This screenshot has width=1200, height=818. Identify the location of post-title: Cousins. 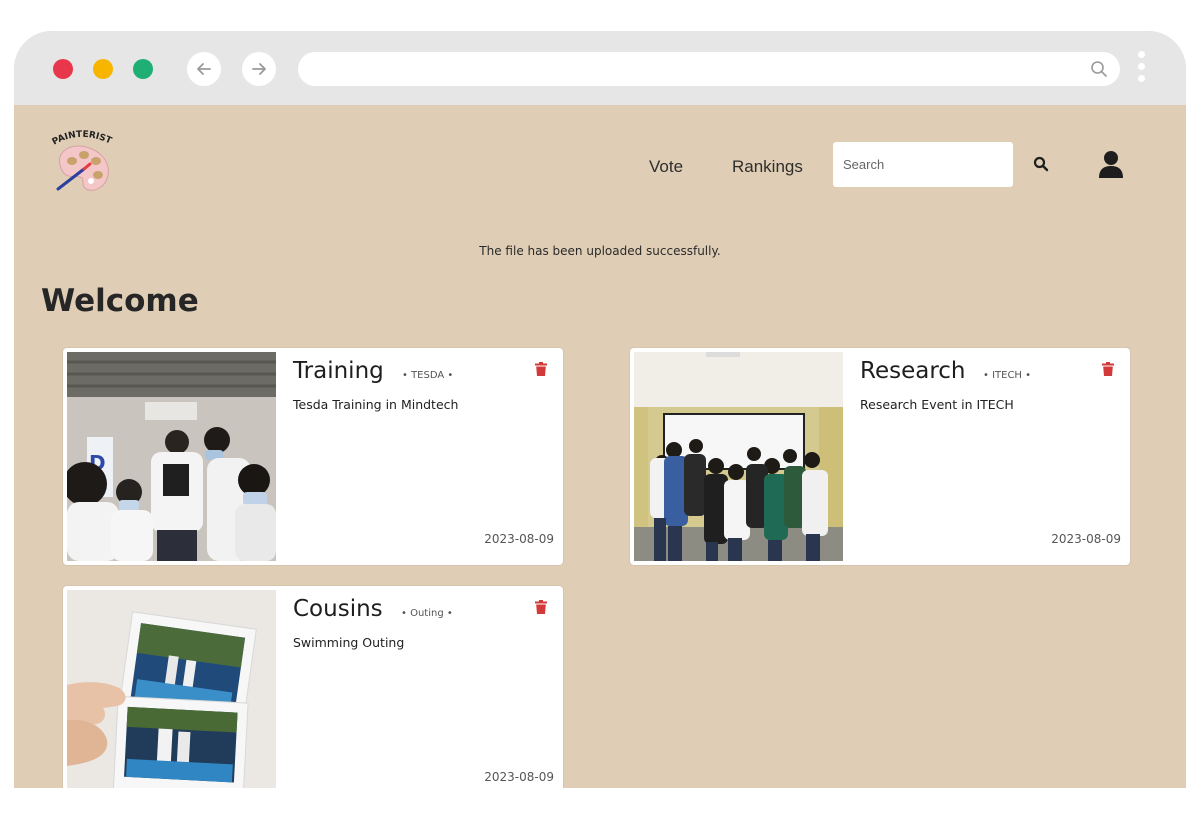
(338, 609).